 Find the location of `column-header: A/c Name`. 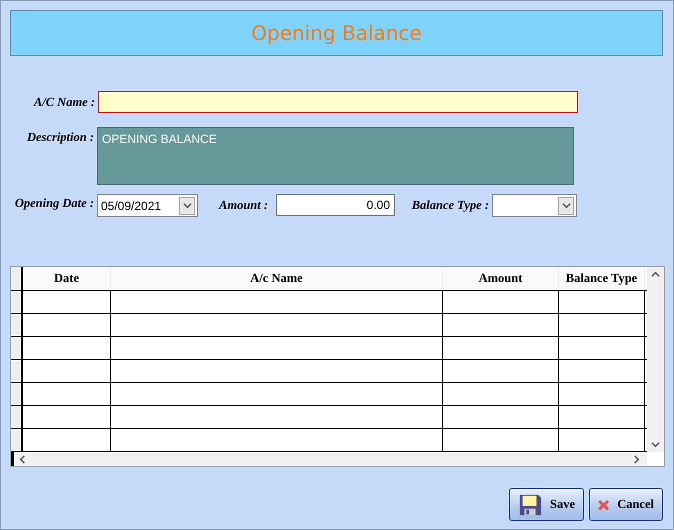

column-header: A/c Name is located at coordinates (277, 278).